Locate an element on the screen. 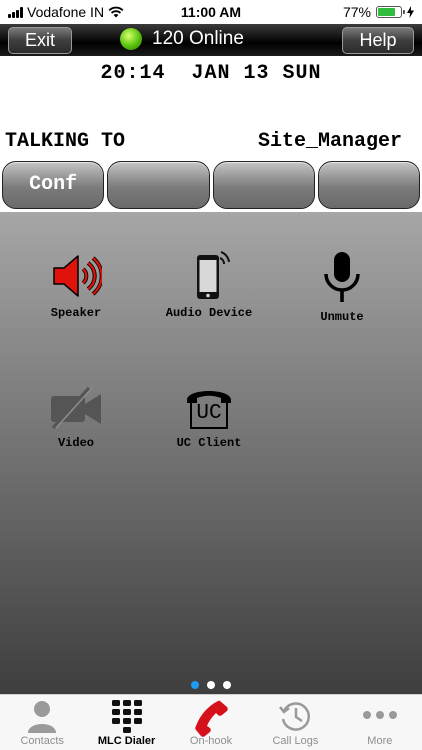  handset-icon is located at coordinates (211, 718).